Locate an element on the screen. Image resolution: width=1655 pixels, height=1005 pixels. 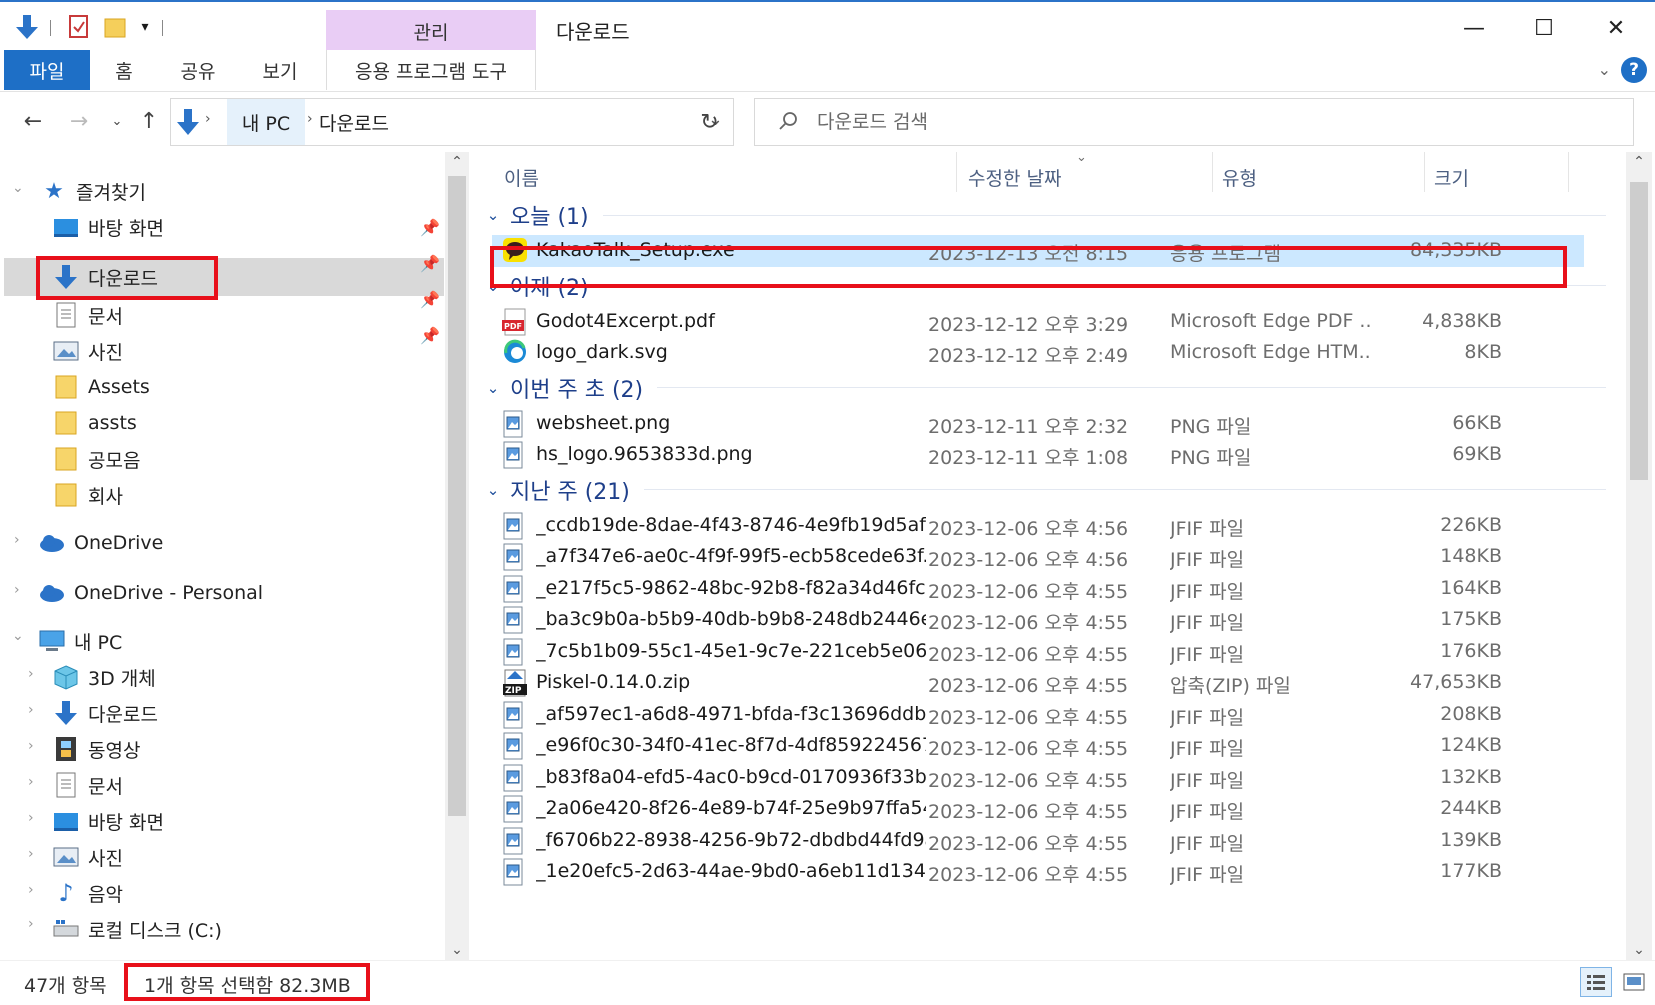
new-folder-icon is located at coordinates (115, 27).